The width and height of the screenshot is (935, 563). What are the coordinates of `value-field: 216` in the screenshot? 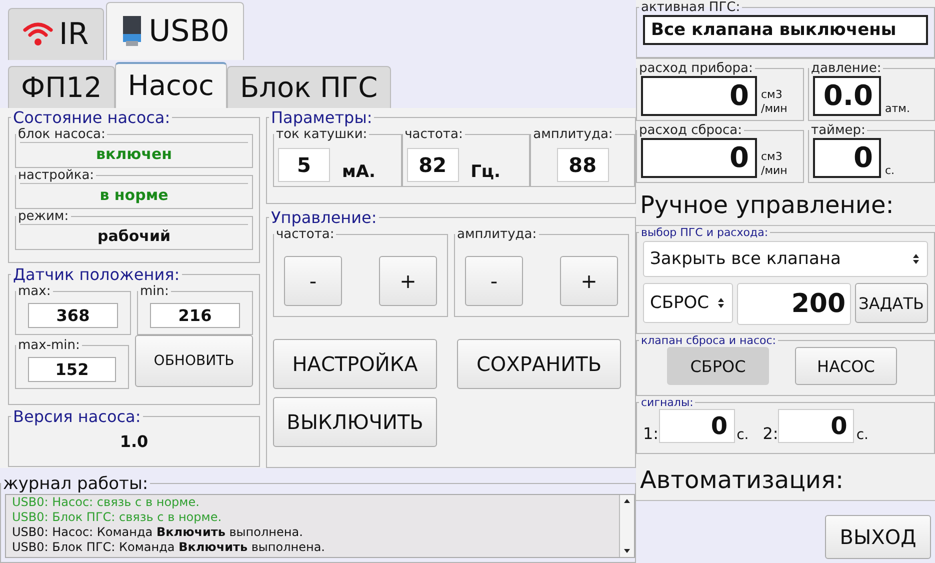 It's located at (195, 315).